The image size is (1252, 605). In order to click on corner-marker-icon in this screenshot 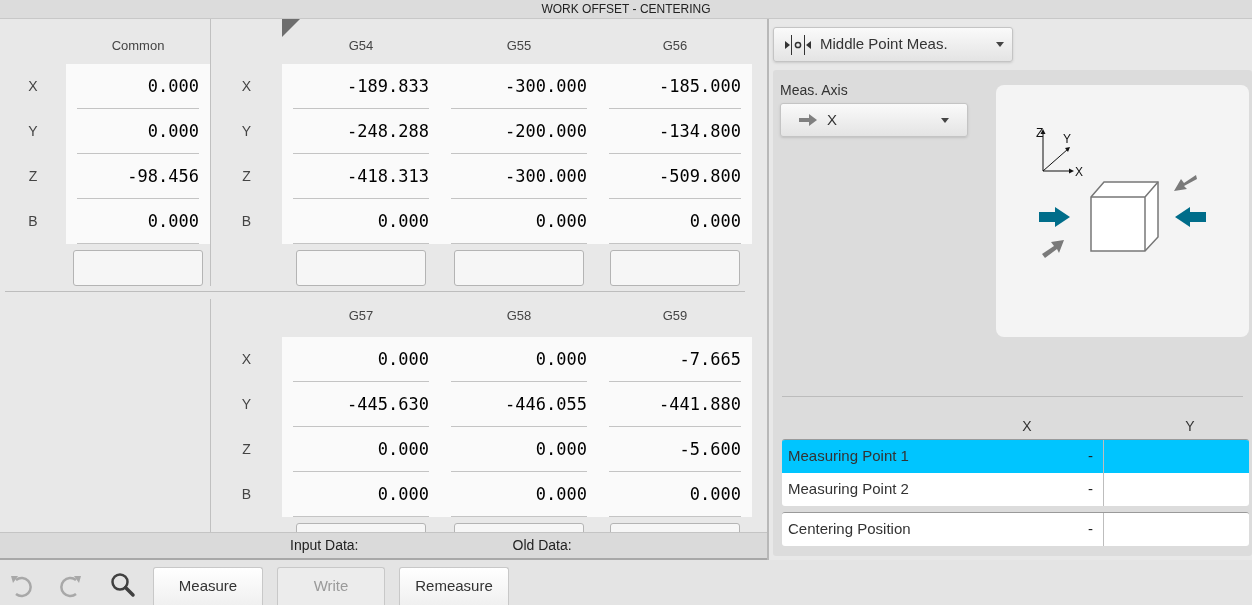, I will do `click(291, 28)`.